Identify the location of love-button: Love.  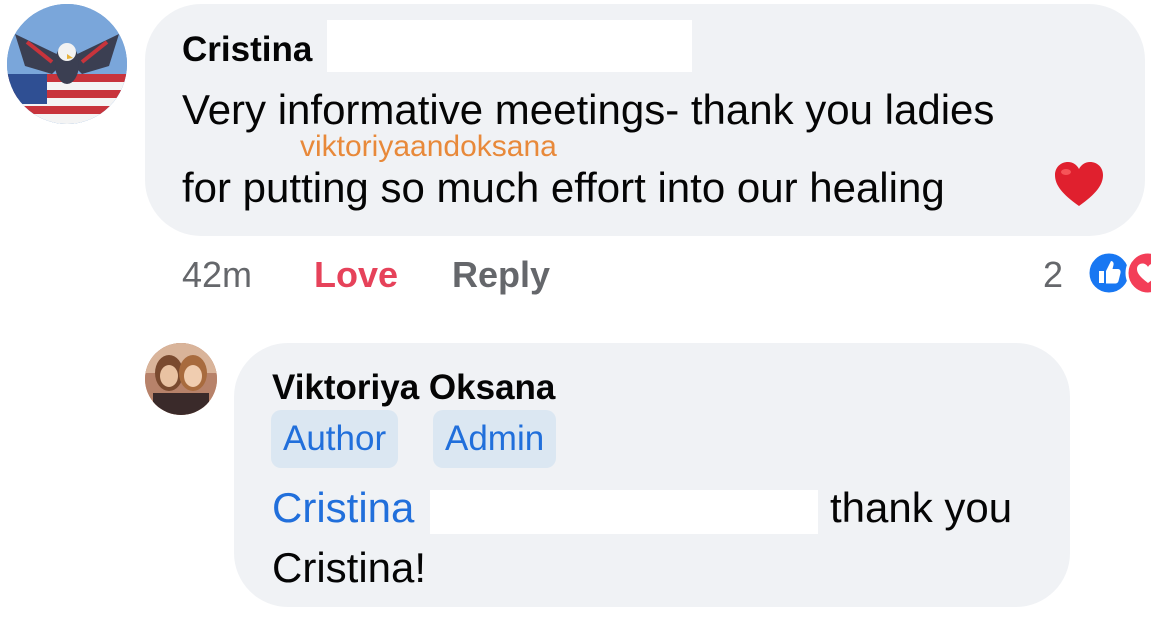
(356, 275).